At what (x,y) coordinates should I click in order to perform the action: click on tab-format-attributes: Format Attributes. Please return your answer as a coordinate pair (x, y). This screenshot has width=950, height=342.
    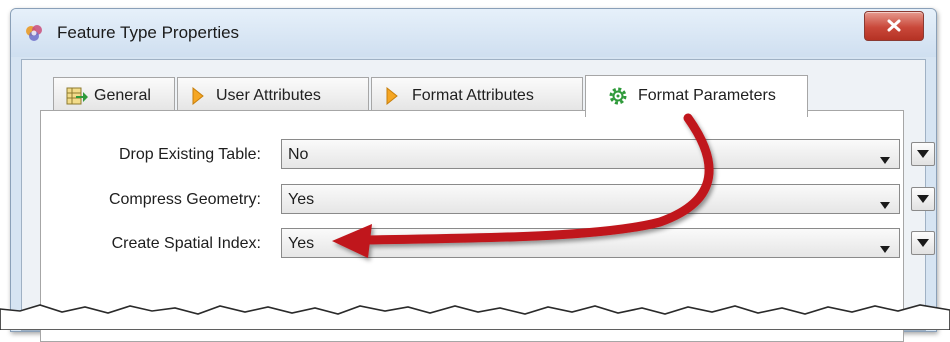
    Looking at the image, I should click on (477, 95).